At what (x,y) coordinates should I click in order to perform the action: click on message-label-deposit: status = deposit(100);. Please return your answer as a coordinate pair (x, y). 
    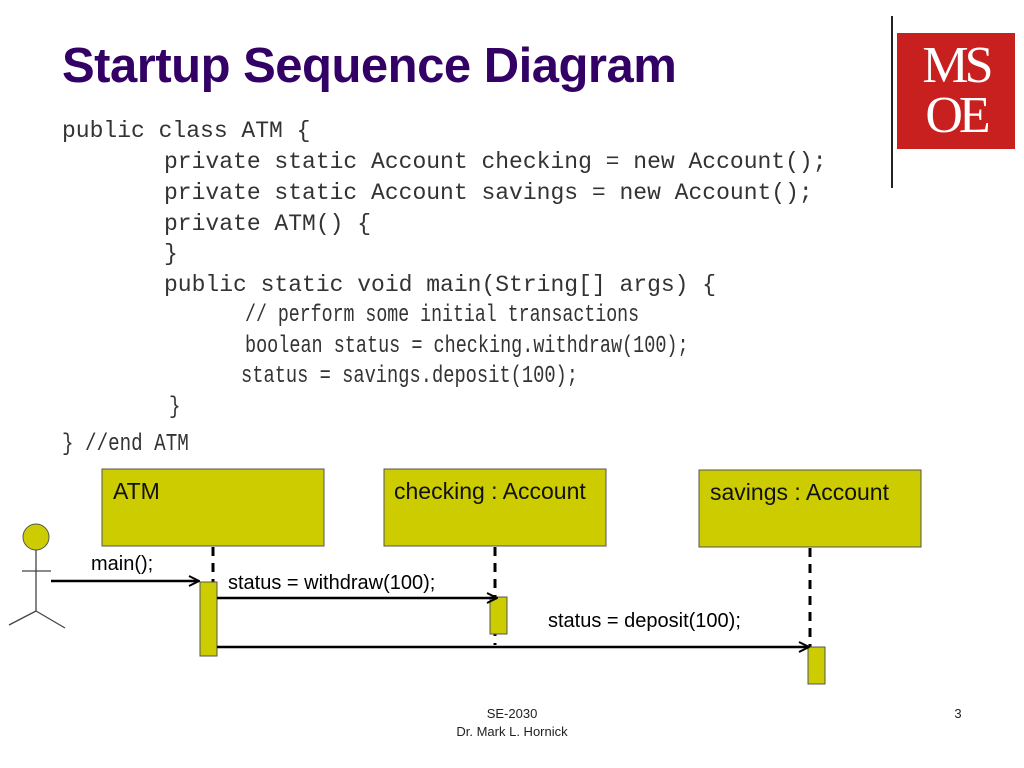
    Looking at the image, I should click on (644, 621).